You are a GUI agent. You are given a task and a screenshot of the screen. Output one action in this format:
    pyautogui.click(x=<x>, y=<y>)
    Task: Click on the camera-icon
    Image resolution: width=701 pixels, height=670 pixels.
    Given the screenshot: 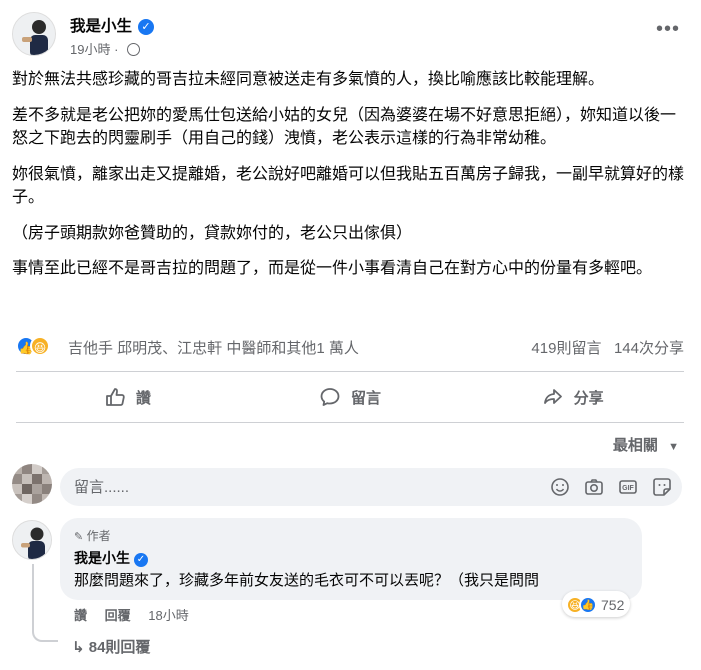 What is the action you would take?
    pyautogui.click(x=594, y=487)
    